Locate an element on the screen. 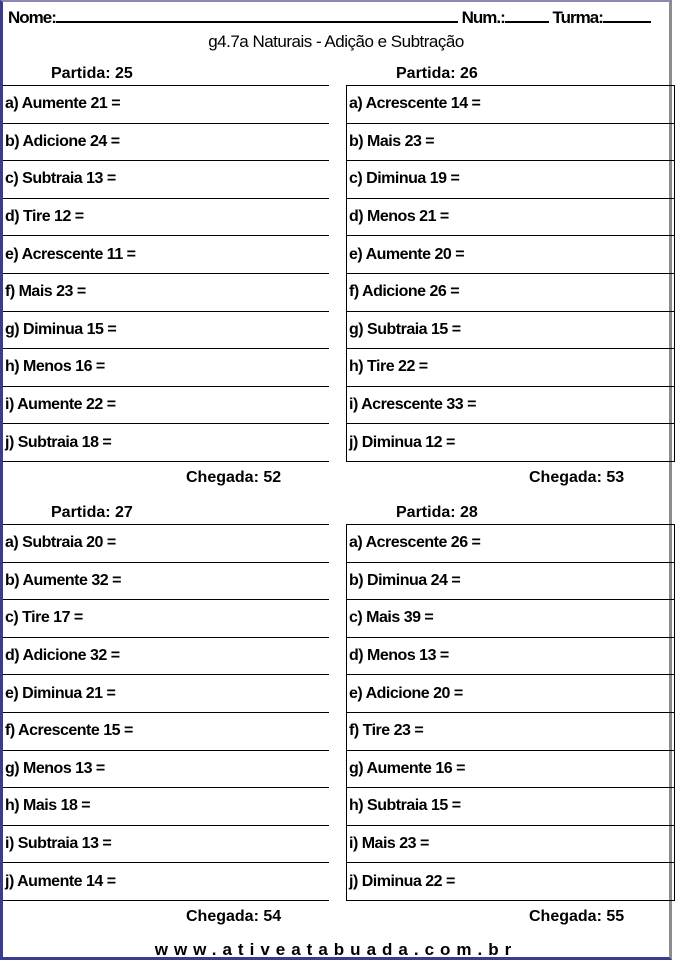 This screenshot has width=676, height=964. exercise-row: b) Aumente 32 = is located at coordinates (166, 582).